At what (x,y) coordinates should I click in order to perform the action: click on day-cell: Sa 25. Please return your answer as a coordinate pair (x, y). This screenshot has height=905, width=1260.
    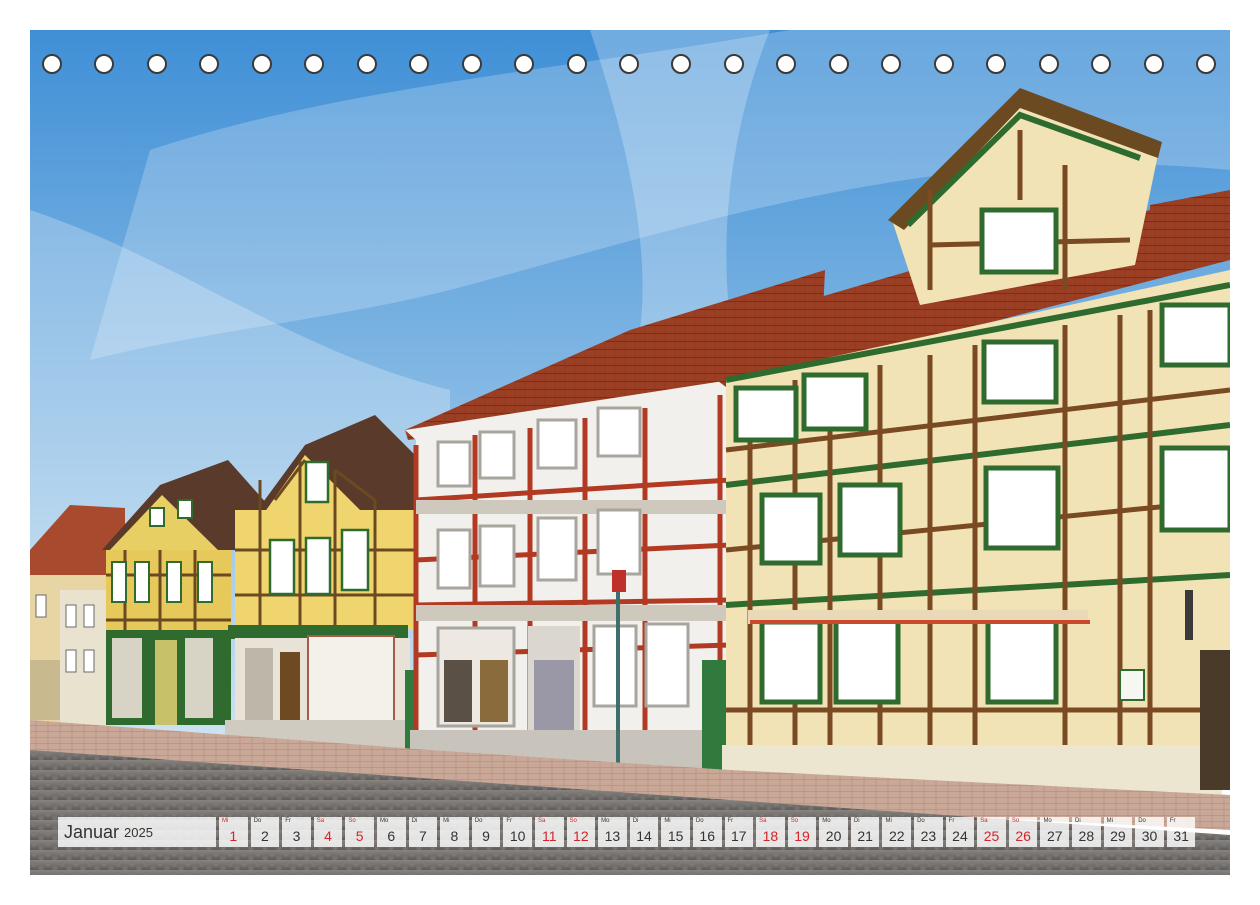
    Looking at the image, I should click on (991, 832).